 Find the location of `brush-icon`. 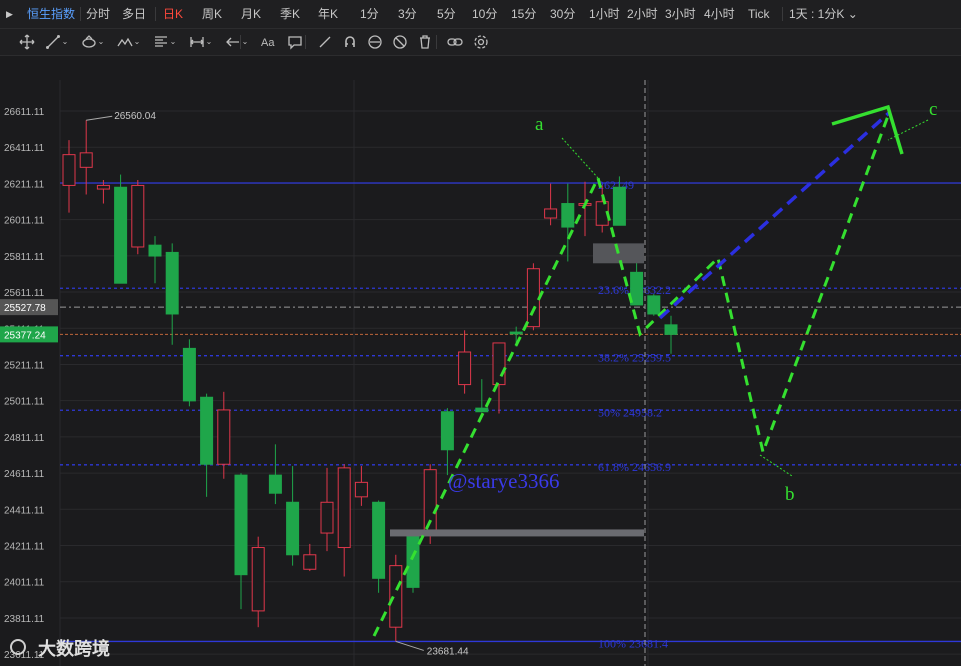

brush-icon is located at coordinates (89, 42).